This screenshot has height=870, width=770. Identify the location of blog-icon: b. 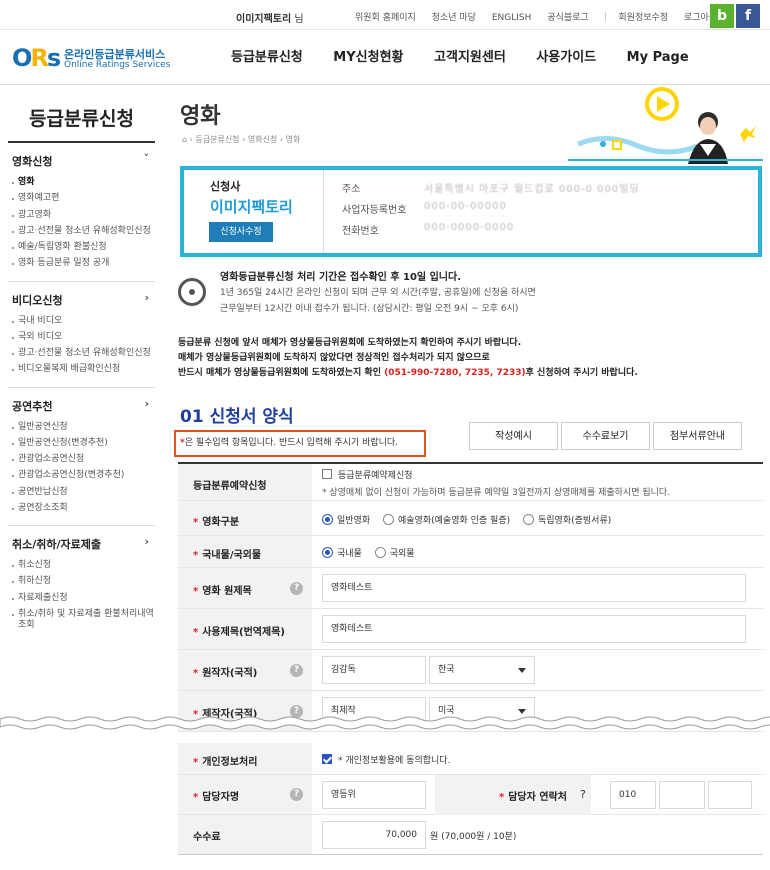
(722, 16).